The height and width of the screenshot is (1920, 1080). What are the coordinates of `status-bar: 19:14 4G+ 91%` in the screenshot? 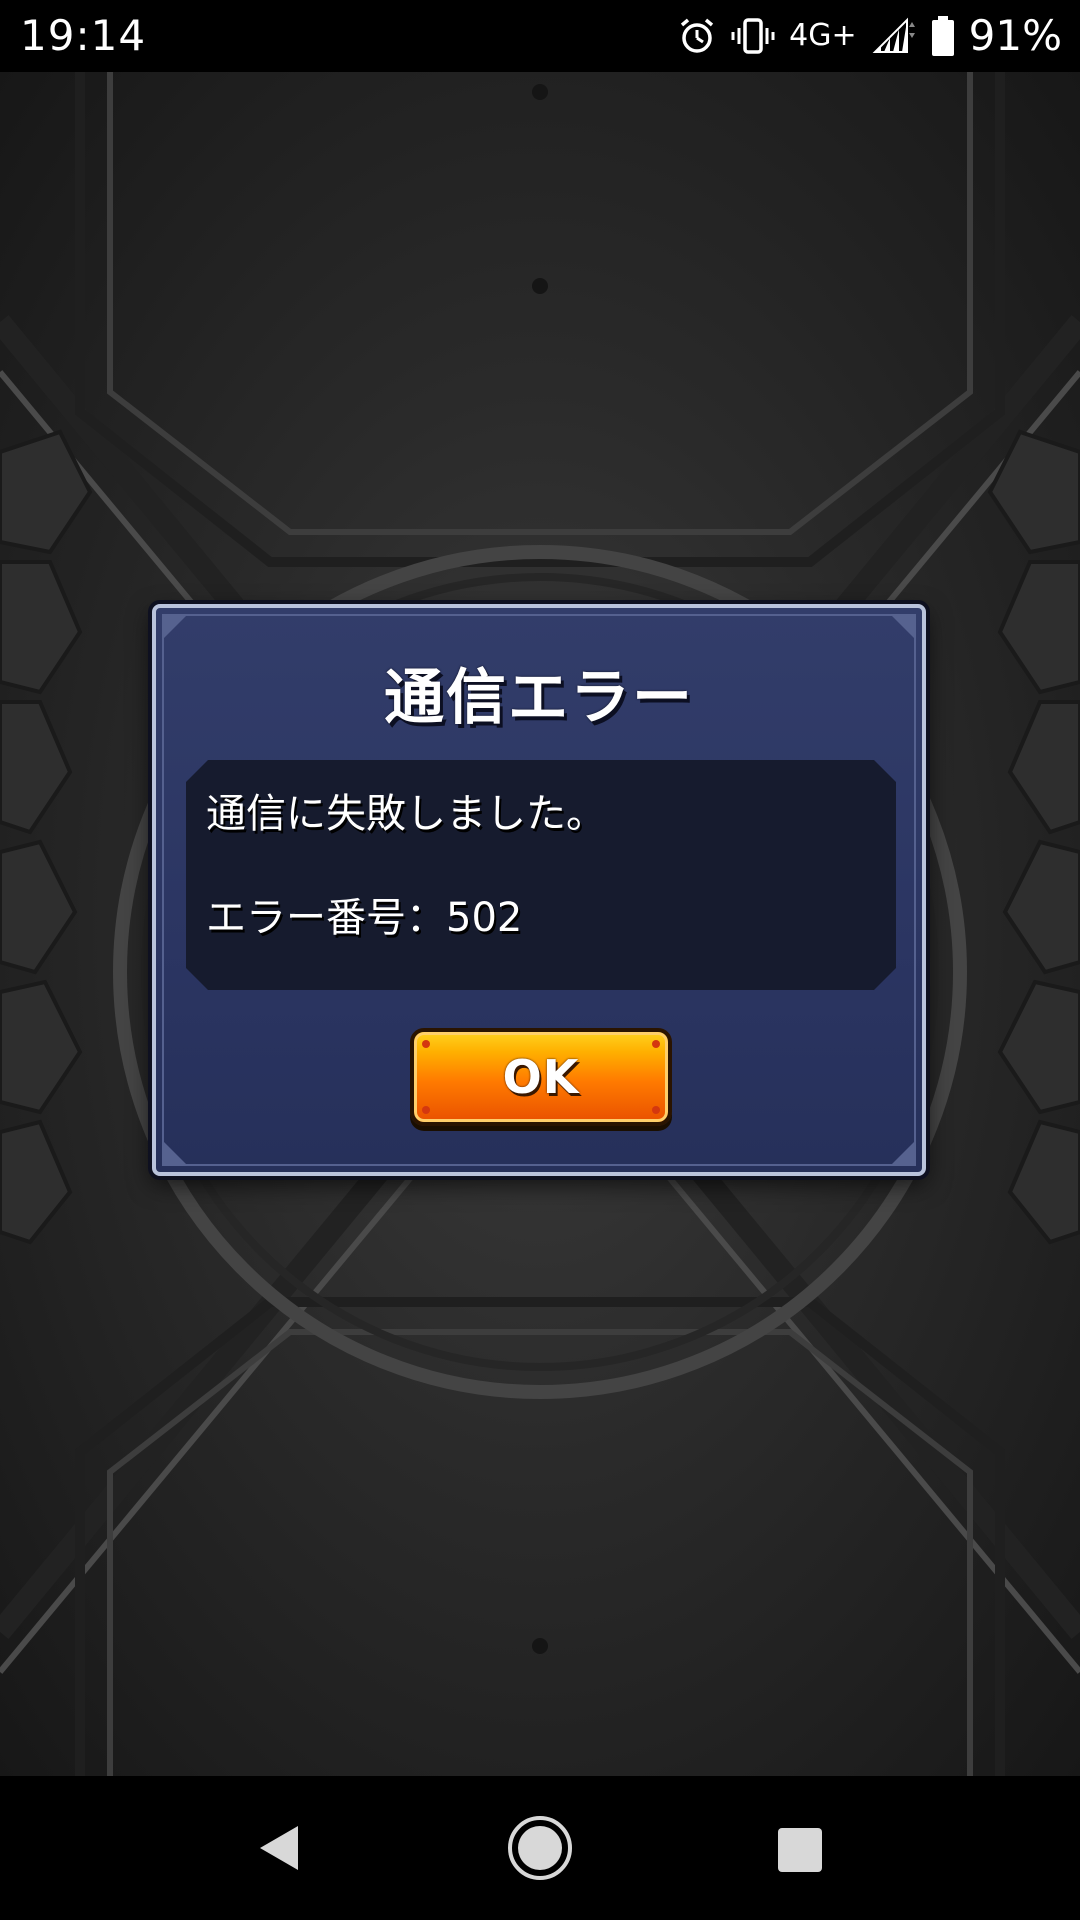 It's located at (540, 36).